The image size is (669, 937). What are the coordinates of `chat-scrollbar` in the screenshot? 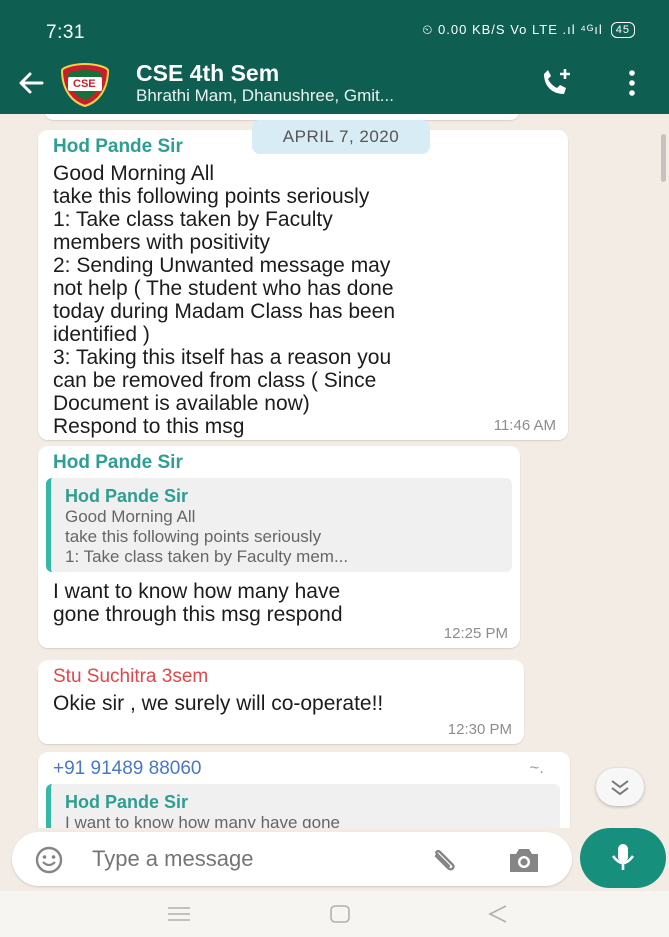 It's located at (663, 158).